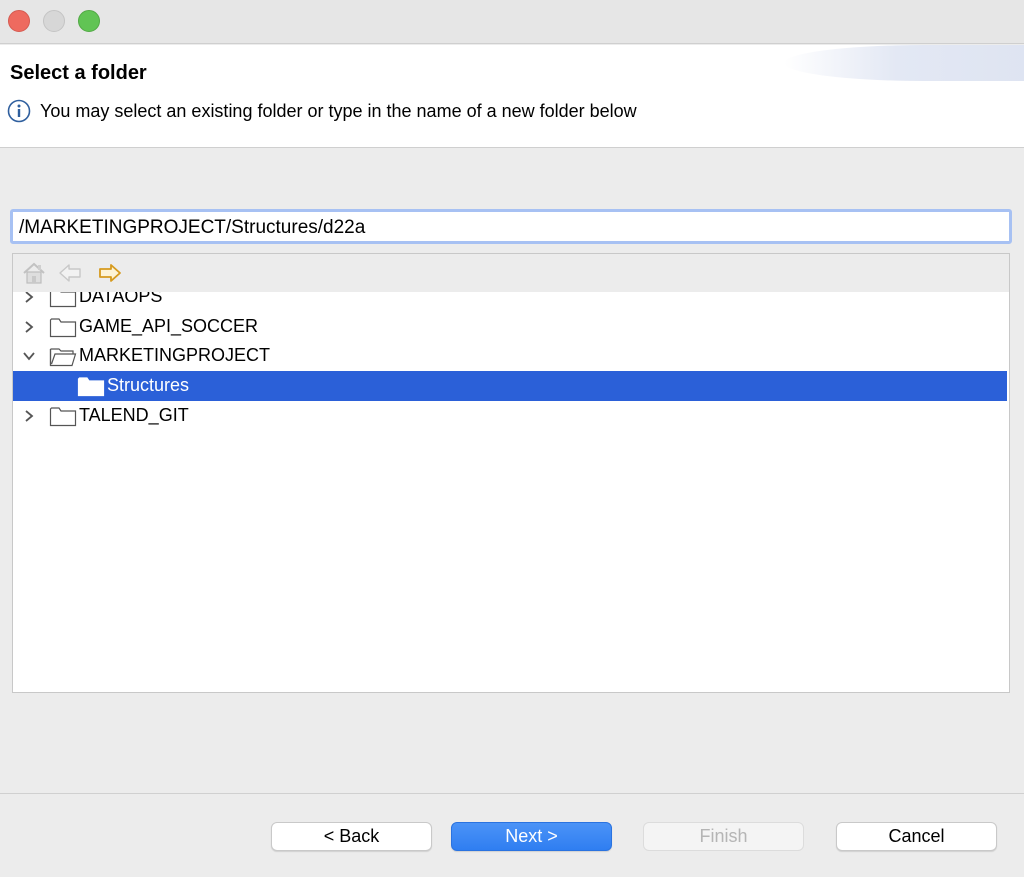  I want to click on tree-item-label: Structures, so click(148, 385).